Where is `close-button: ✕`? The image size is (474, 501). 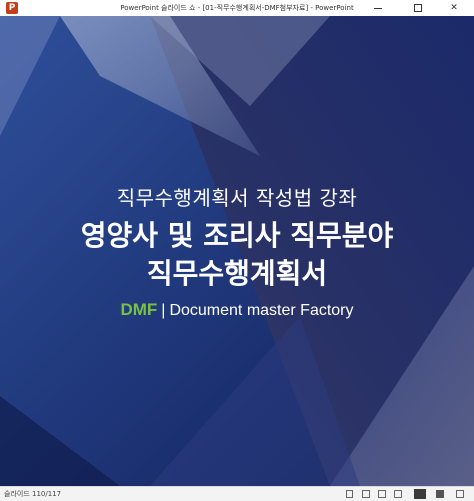 close-button: ✕ is located at coordinates (454, 8).